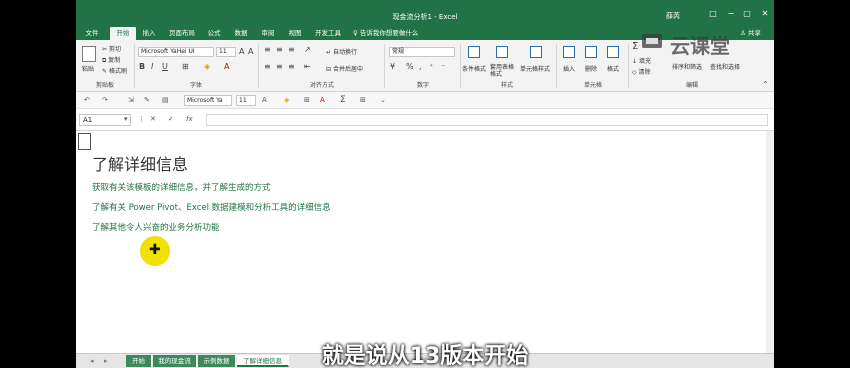  What do you see at coordinates (195, 85) in the screenshot?
I see `font-group-label: 字体` at bounding box center [195, 85].